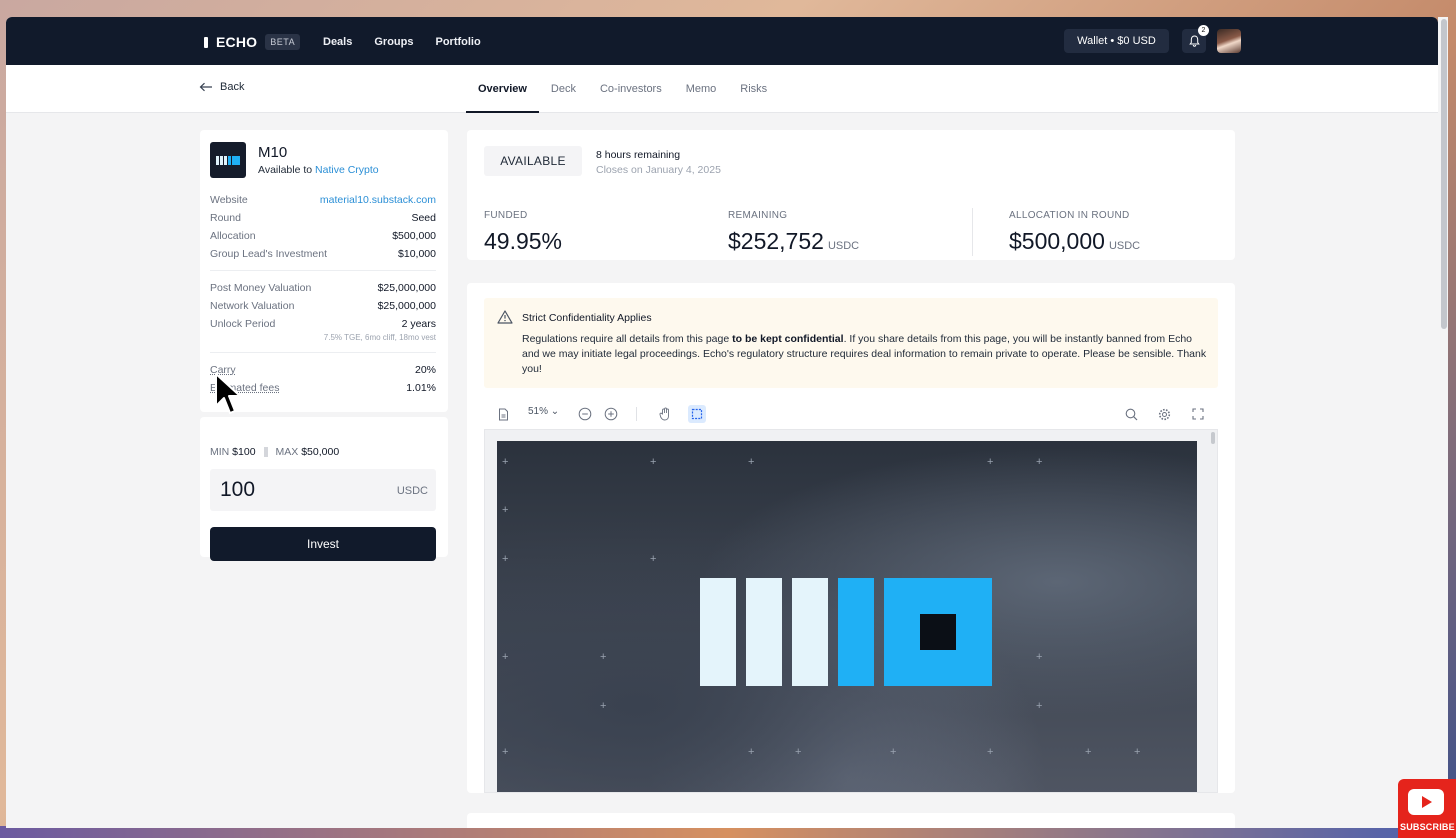  What do you see at coordinates (393, 42) in the screenshot?
I see `nav-link-groups: Groups` at bounding box center [393, 42].